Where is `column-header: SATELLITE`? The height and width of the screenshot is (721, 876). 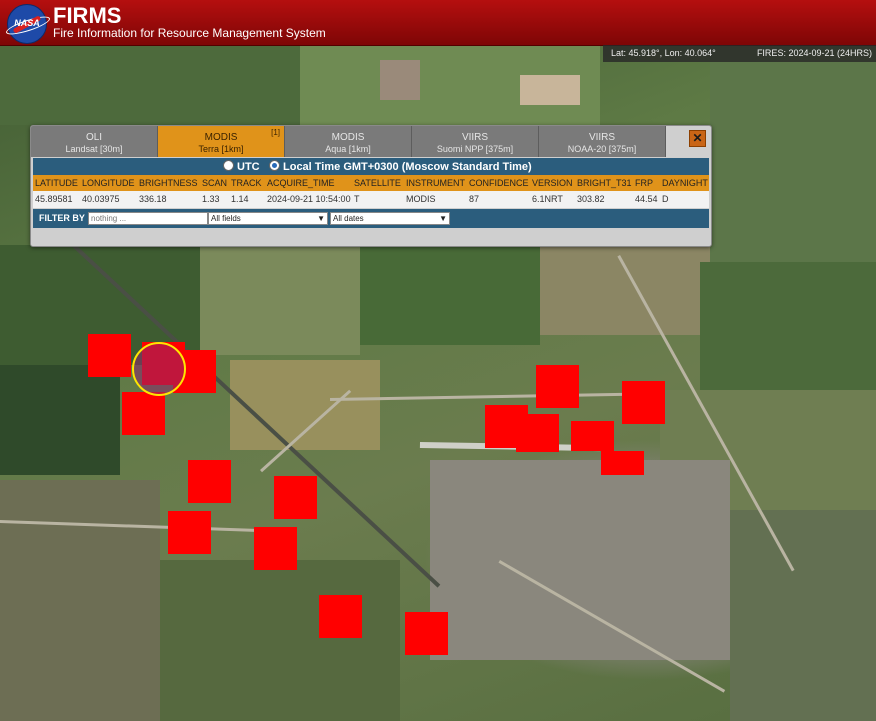 column-header: SATELLITE is located at coordinates (377, 183).